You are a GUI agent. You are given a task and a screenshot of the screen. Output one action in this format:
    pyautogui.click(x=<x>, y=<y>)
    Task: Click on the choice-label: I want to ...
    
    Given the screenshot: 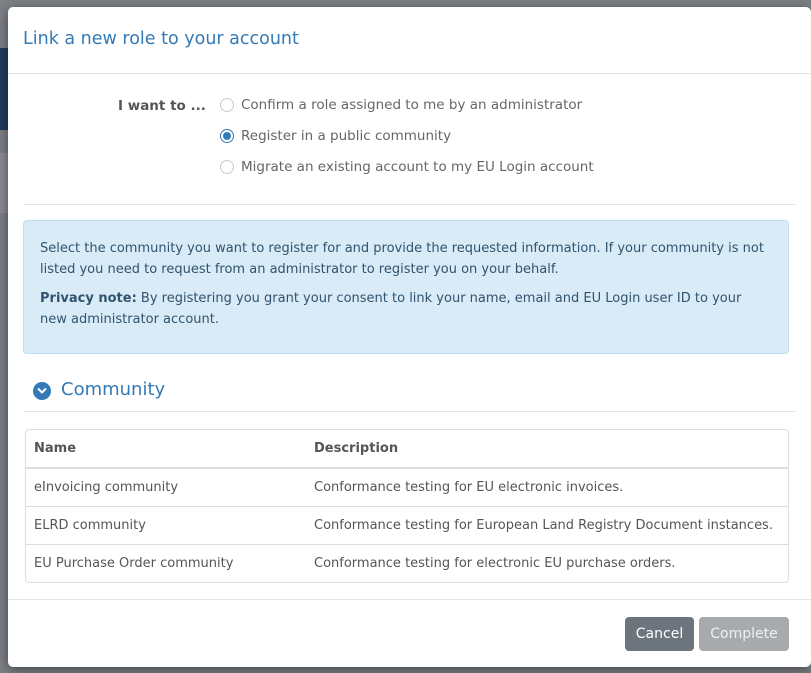 What is the action you would take?
    pyautogui.click(x=162, y=106)
    